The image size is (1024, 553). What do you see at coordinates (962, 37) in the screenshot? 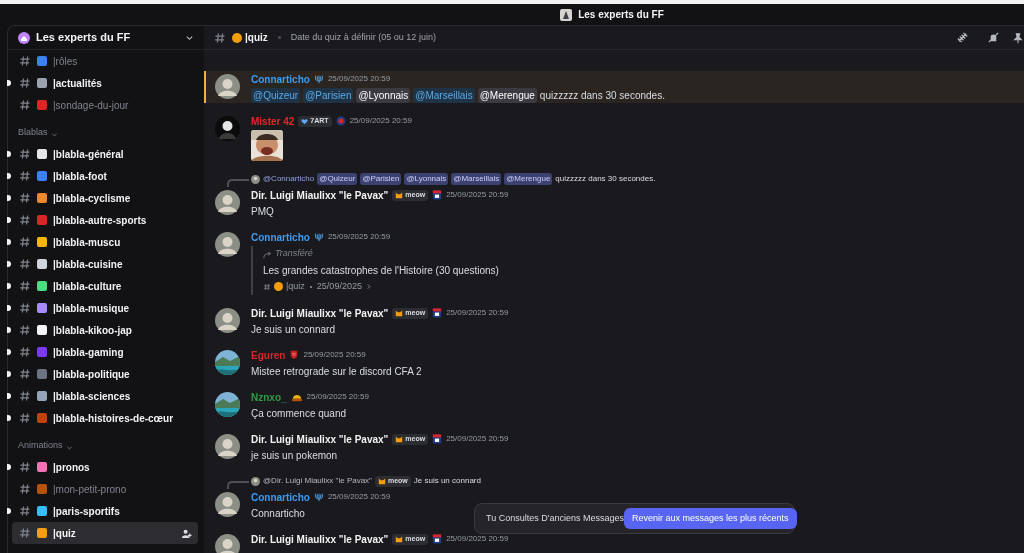
I see `threads-icon` at bounding box center [962, 37].